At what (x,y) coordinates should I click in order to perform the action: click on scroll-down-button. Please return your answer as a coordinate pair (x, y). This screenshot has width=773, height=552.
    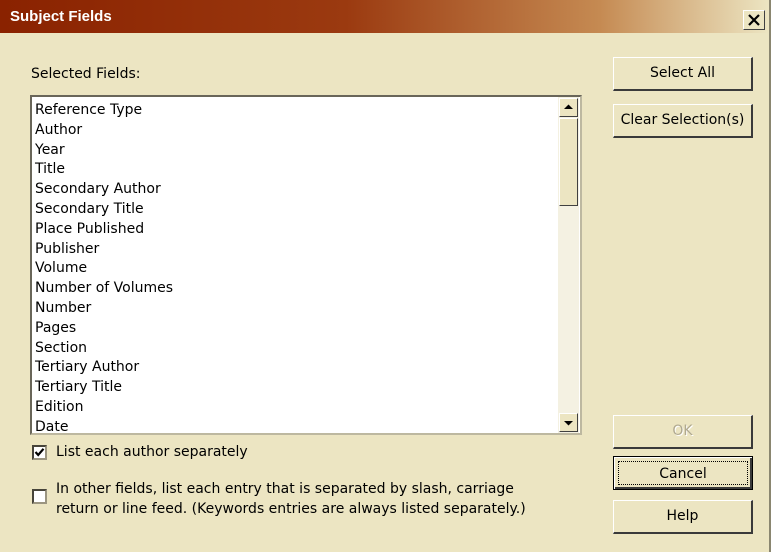
    Looking at the image, I should click on (568, 422).